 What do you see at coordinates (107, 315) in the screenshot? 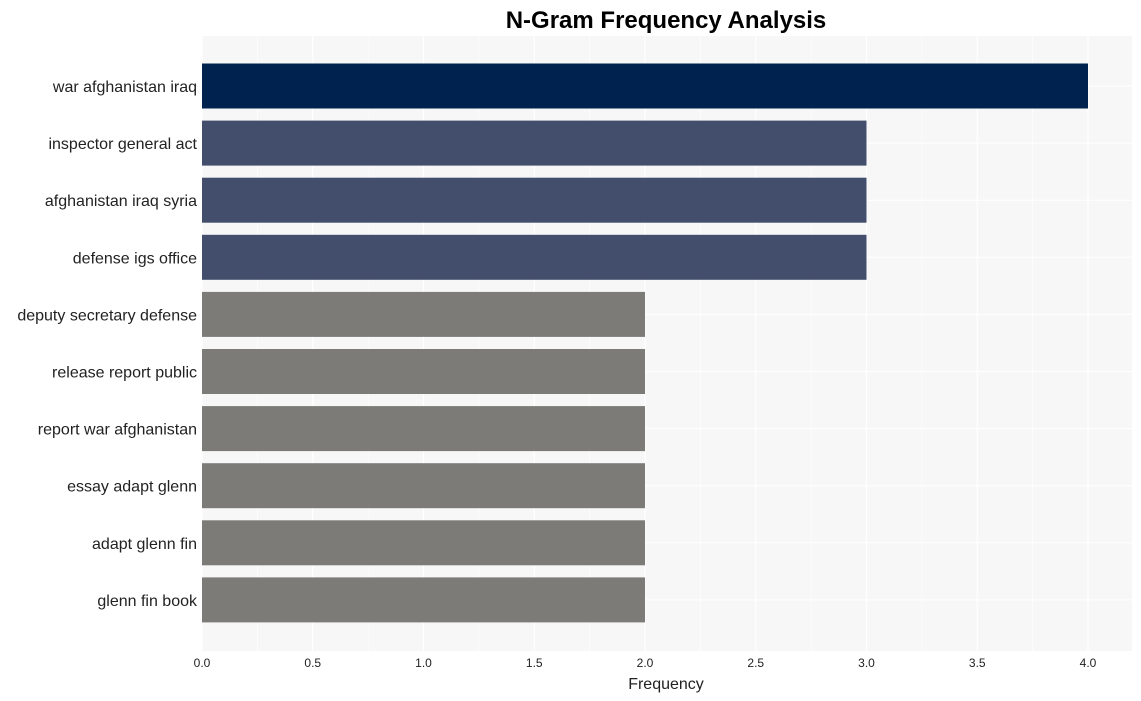
I see `y-tick-label: deputy secretary defense` at bounding box center [107, 315].